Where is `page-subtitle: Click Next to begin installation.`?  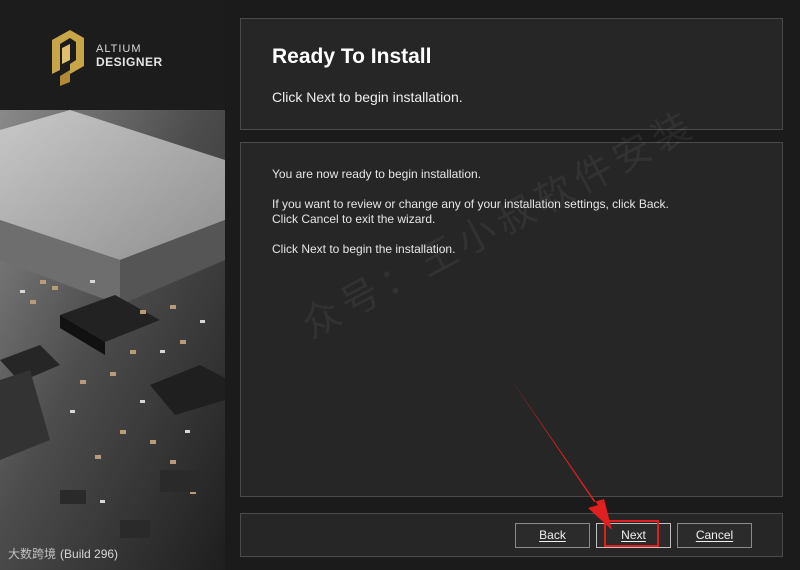 page-subtitle: Click Next to begin installation. is located at coordinates (367, 97).